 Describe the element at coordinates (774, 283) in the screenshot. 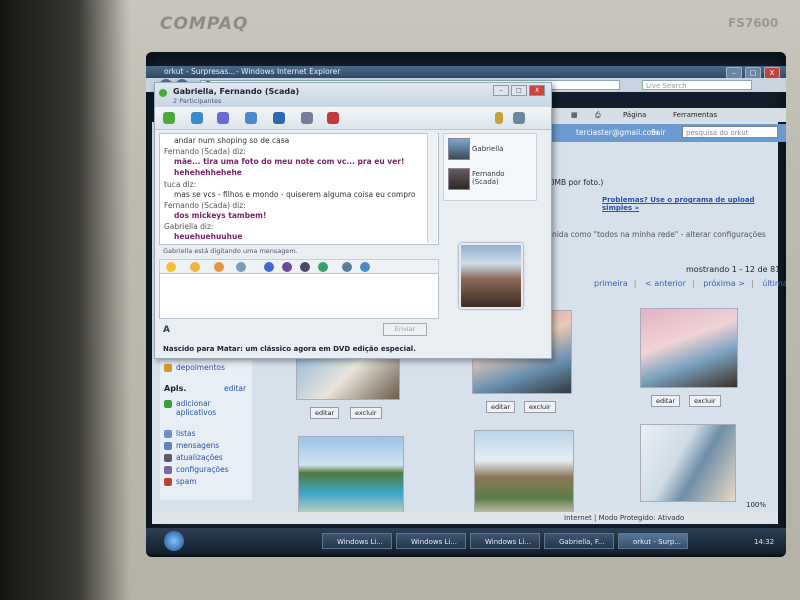

I see `pager-last: última` at that location.